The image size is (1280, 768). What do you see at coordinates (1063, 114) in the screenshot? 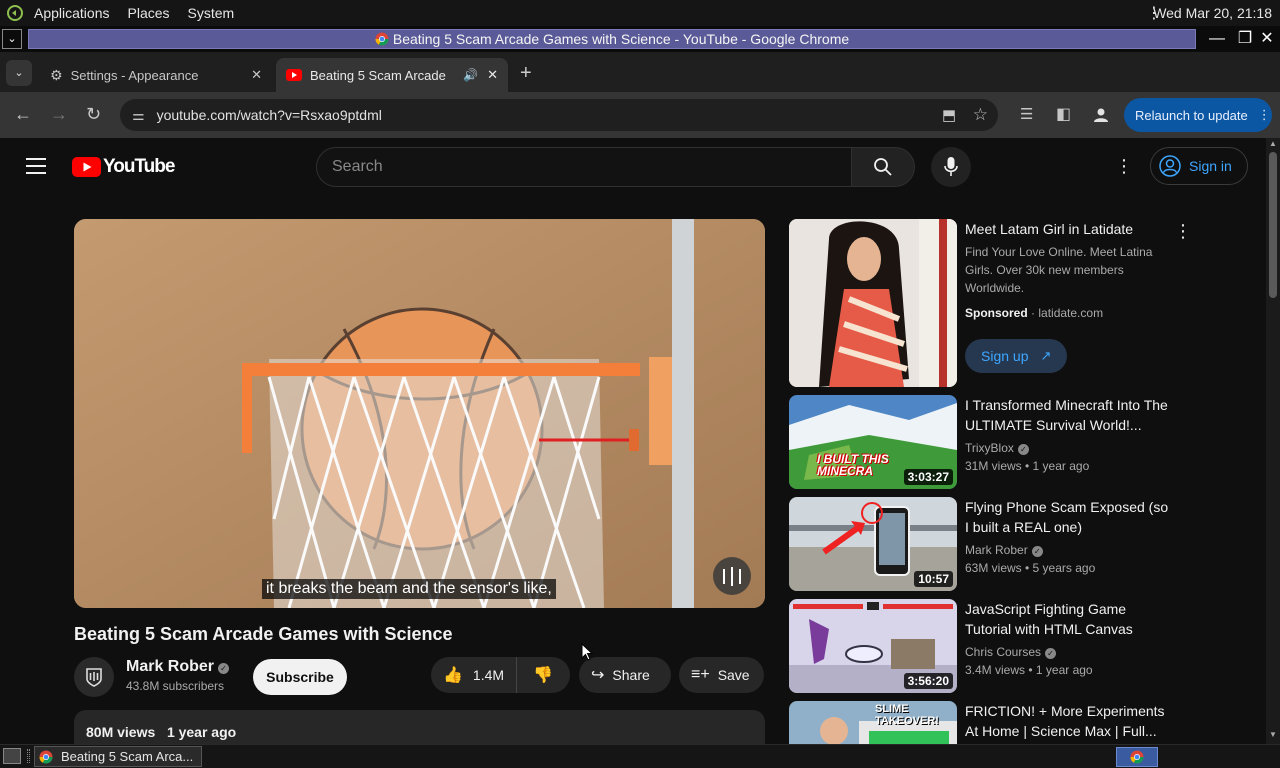
I see `side-panel-icon: ◧` at bounding box center [1063, 114].